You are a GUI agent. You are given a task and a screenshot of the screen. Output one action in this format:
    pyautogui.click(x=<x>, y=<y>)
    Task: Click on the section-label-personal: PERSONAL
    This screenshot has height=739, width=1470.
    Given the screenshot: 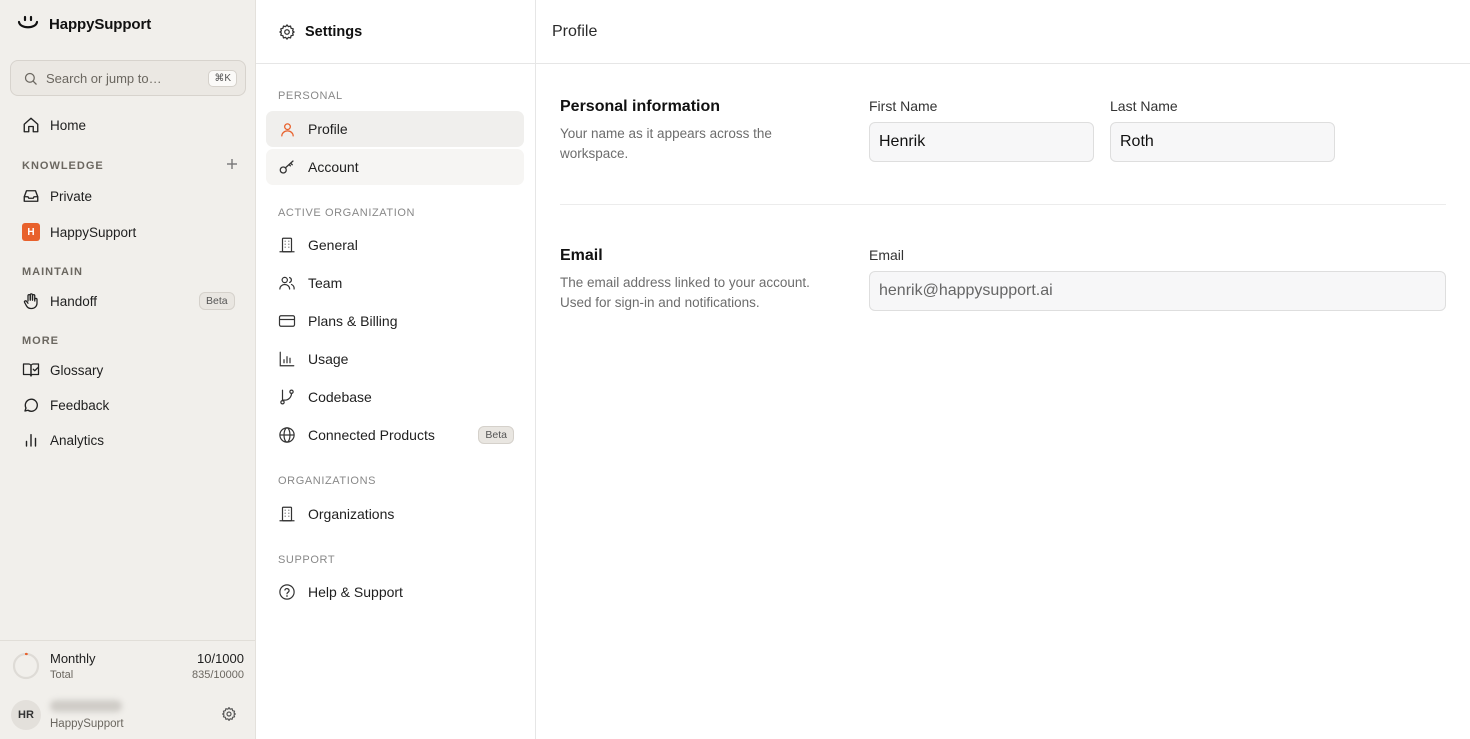 What is the action you would take?
    pyautogui.click(x=310, y=96)
    